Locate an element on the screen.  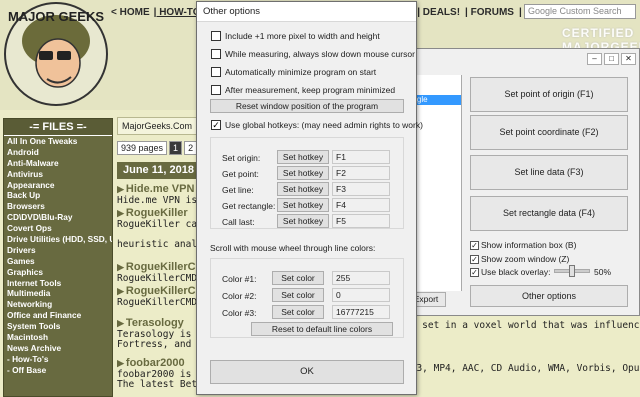
sidebar-category-item: Graphics is located at coordinates (58, 272).